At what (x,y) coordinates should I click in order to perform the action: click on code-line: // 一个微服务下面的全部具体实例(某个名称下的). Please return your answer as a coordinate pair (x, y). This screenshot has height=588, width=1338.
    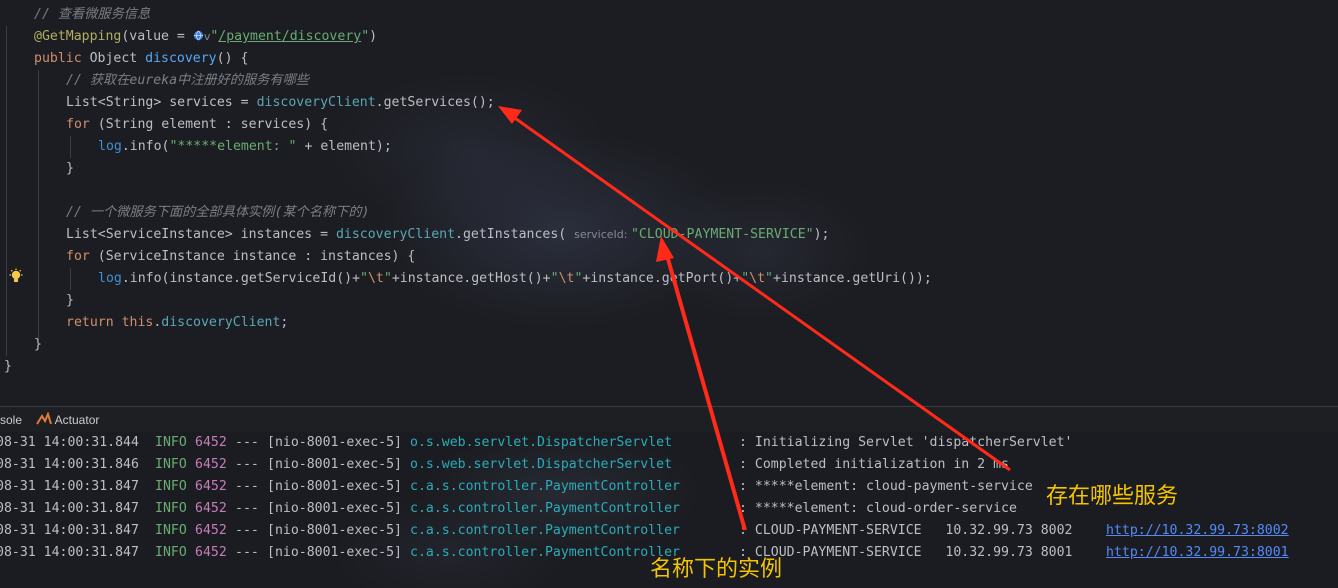
    Looking at the image, I should click on (217, 213).